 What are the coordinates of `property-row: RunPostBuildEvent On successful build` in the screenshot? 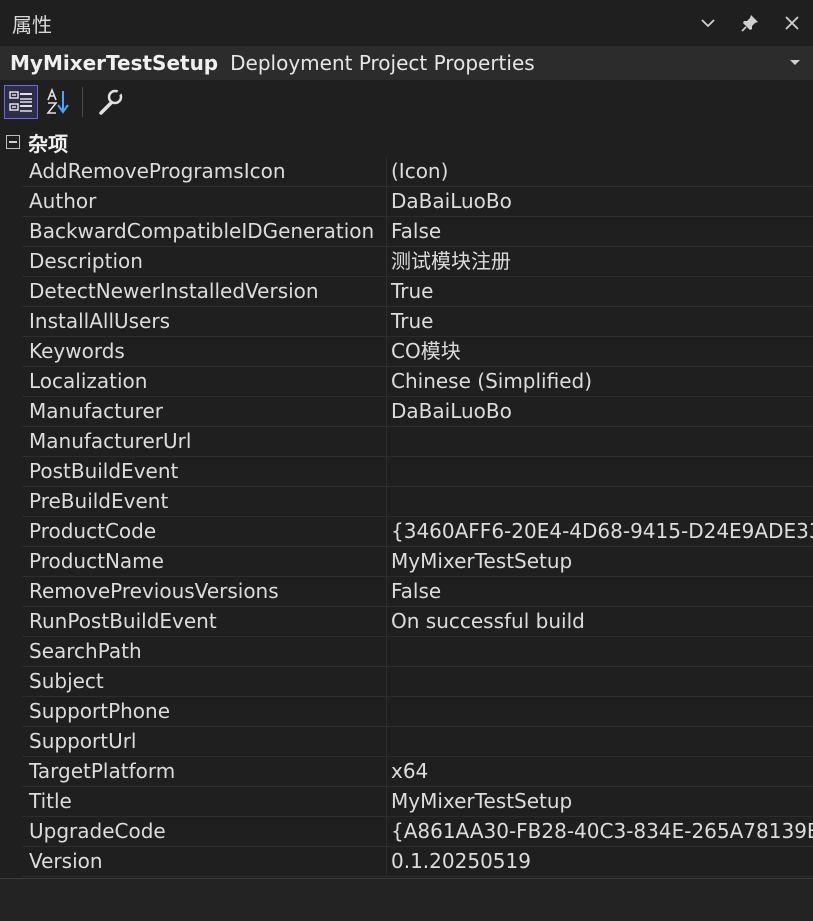 It's located at (417, 622).